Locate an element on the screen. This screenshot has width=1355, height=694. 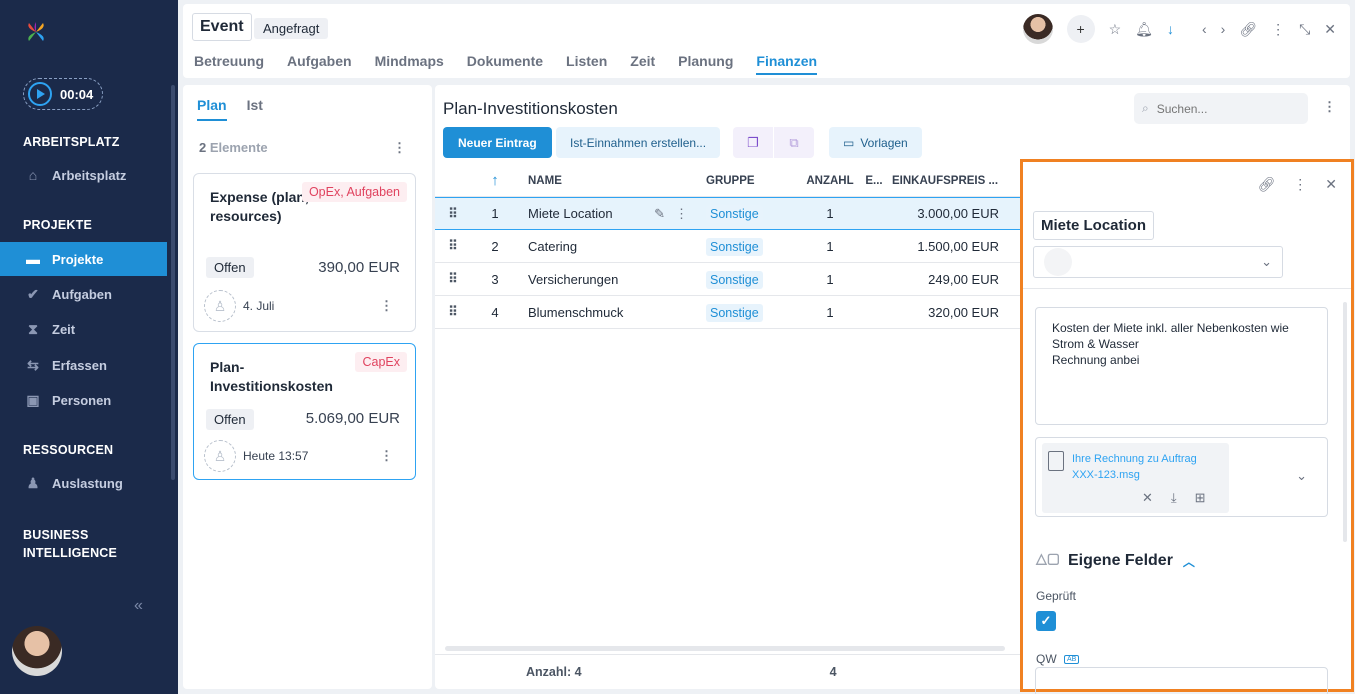
chevron-right-icon: › is located at coordinates (1223, 29).